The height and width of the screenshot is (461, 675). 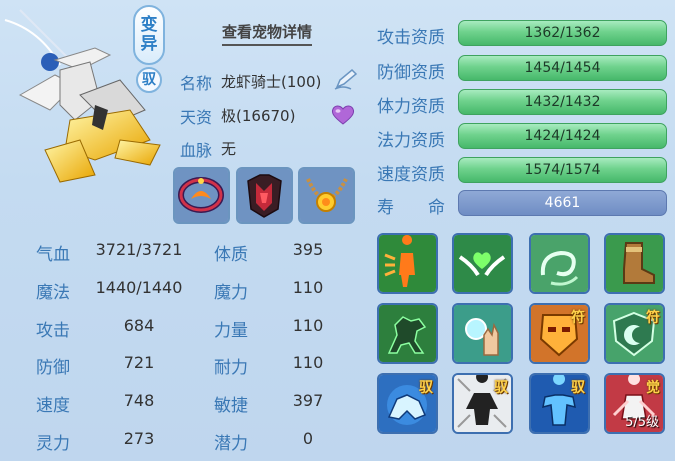 What do you see at coordinates (411, 73) in the screenshot?
I see `aptitude-stat-label: 防御资质` at bounding box center [411, 73].